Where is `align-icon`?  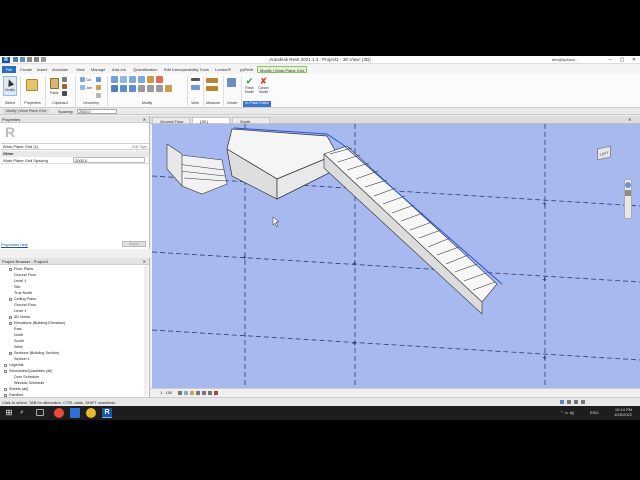 align-icon is located at coordinates (114, 79).